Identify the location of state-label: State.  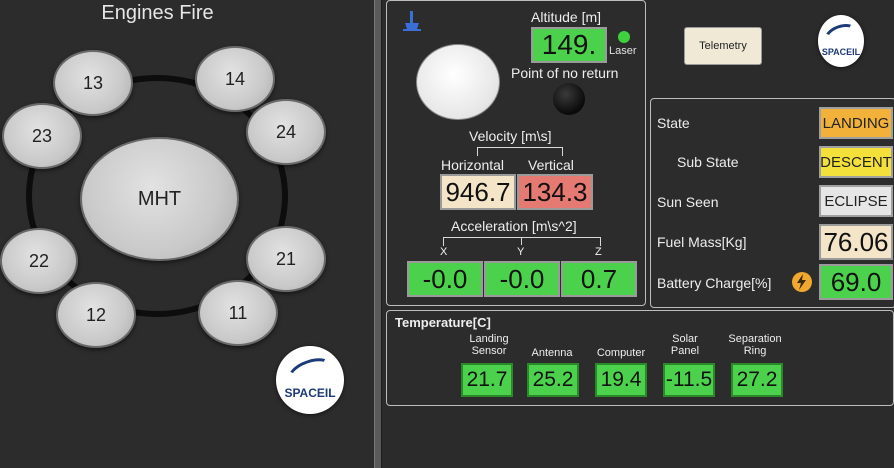
(673, 123).